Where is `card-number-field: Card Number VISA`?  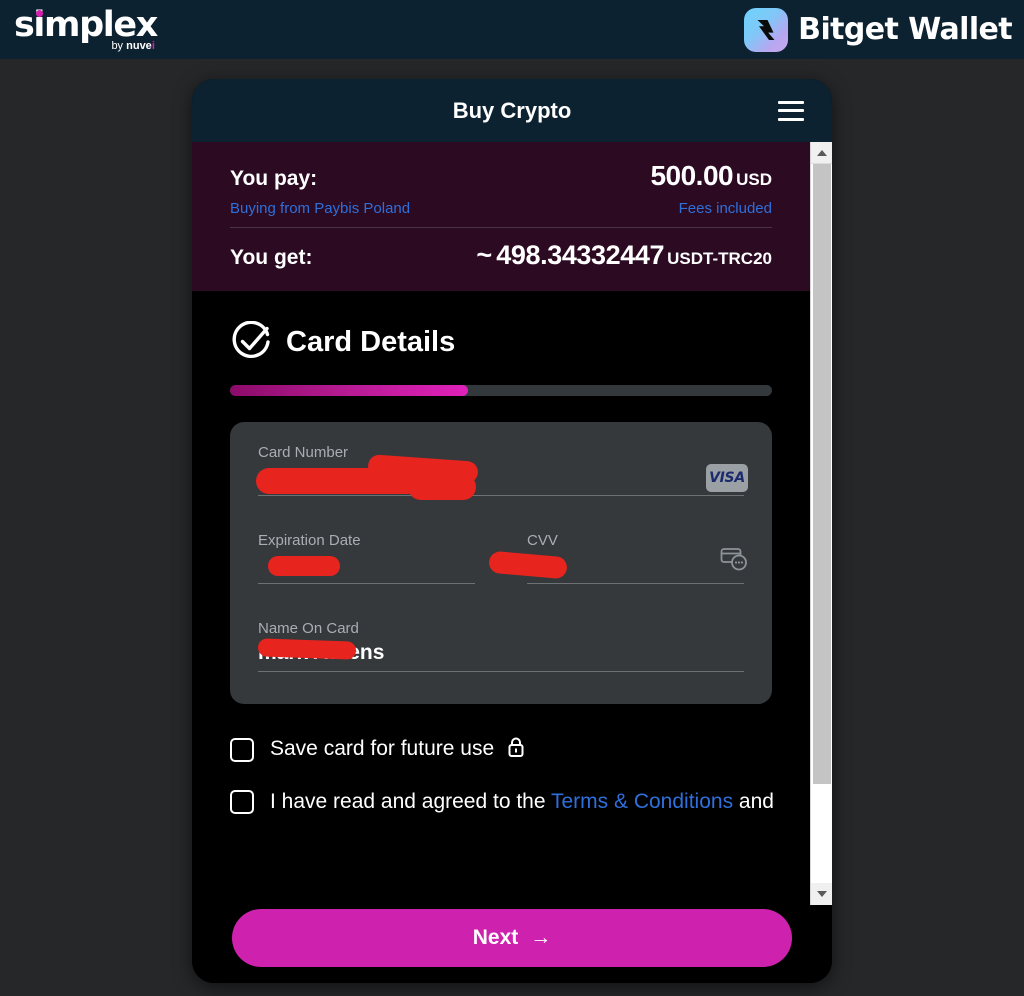 card-number-field: Card Number VISA is located at coordinates (502, 473).